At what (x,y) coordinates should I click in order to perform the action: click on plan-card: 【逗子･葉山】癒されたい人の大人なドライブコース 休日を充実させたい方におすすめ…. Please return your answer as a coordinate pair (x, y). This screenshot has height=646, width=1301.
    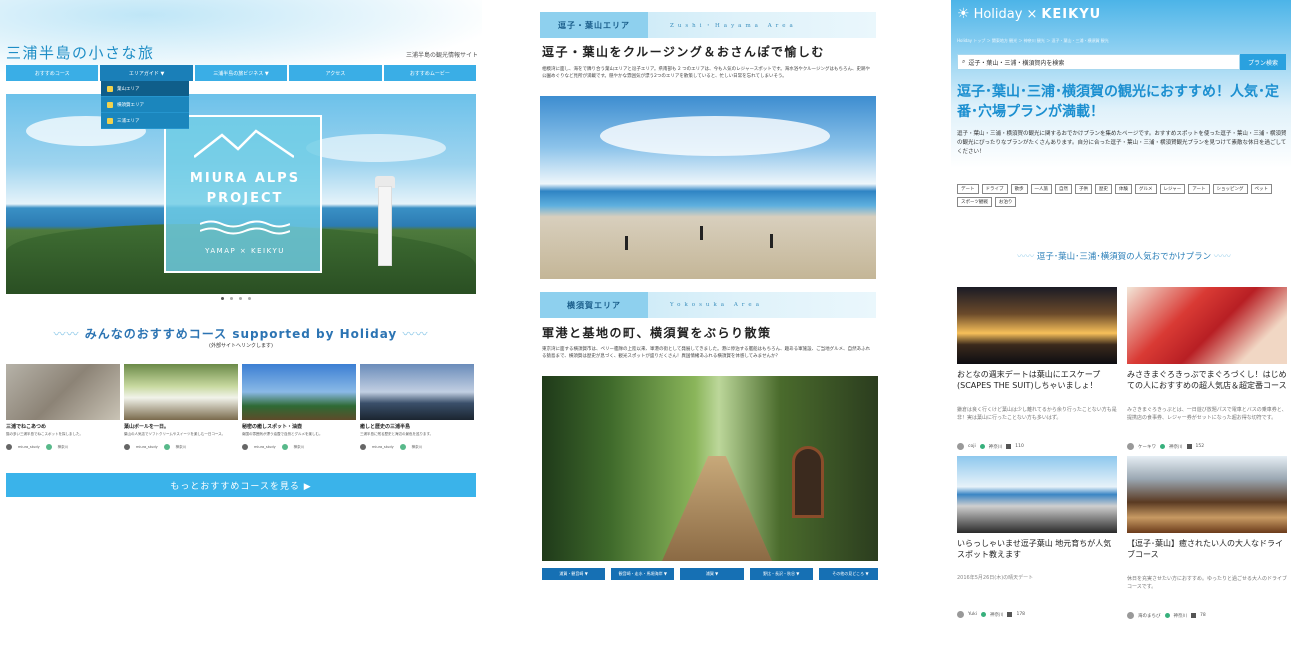
    Looking at the image, I should click on (1207, 537).